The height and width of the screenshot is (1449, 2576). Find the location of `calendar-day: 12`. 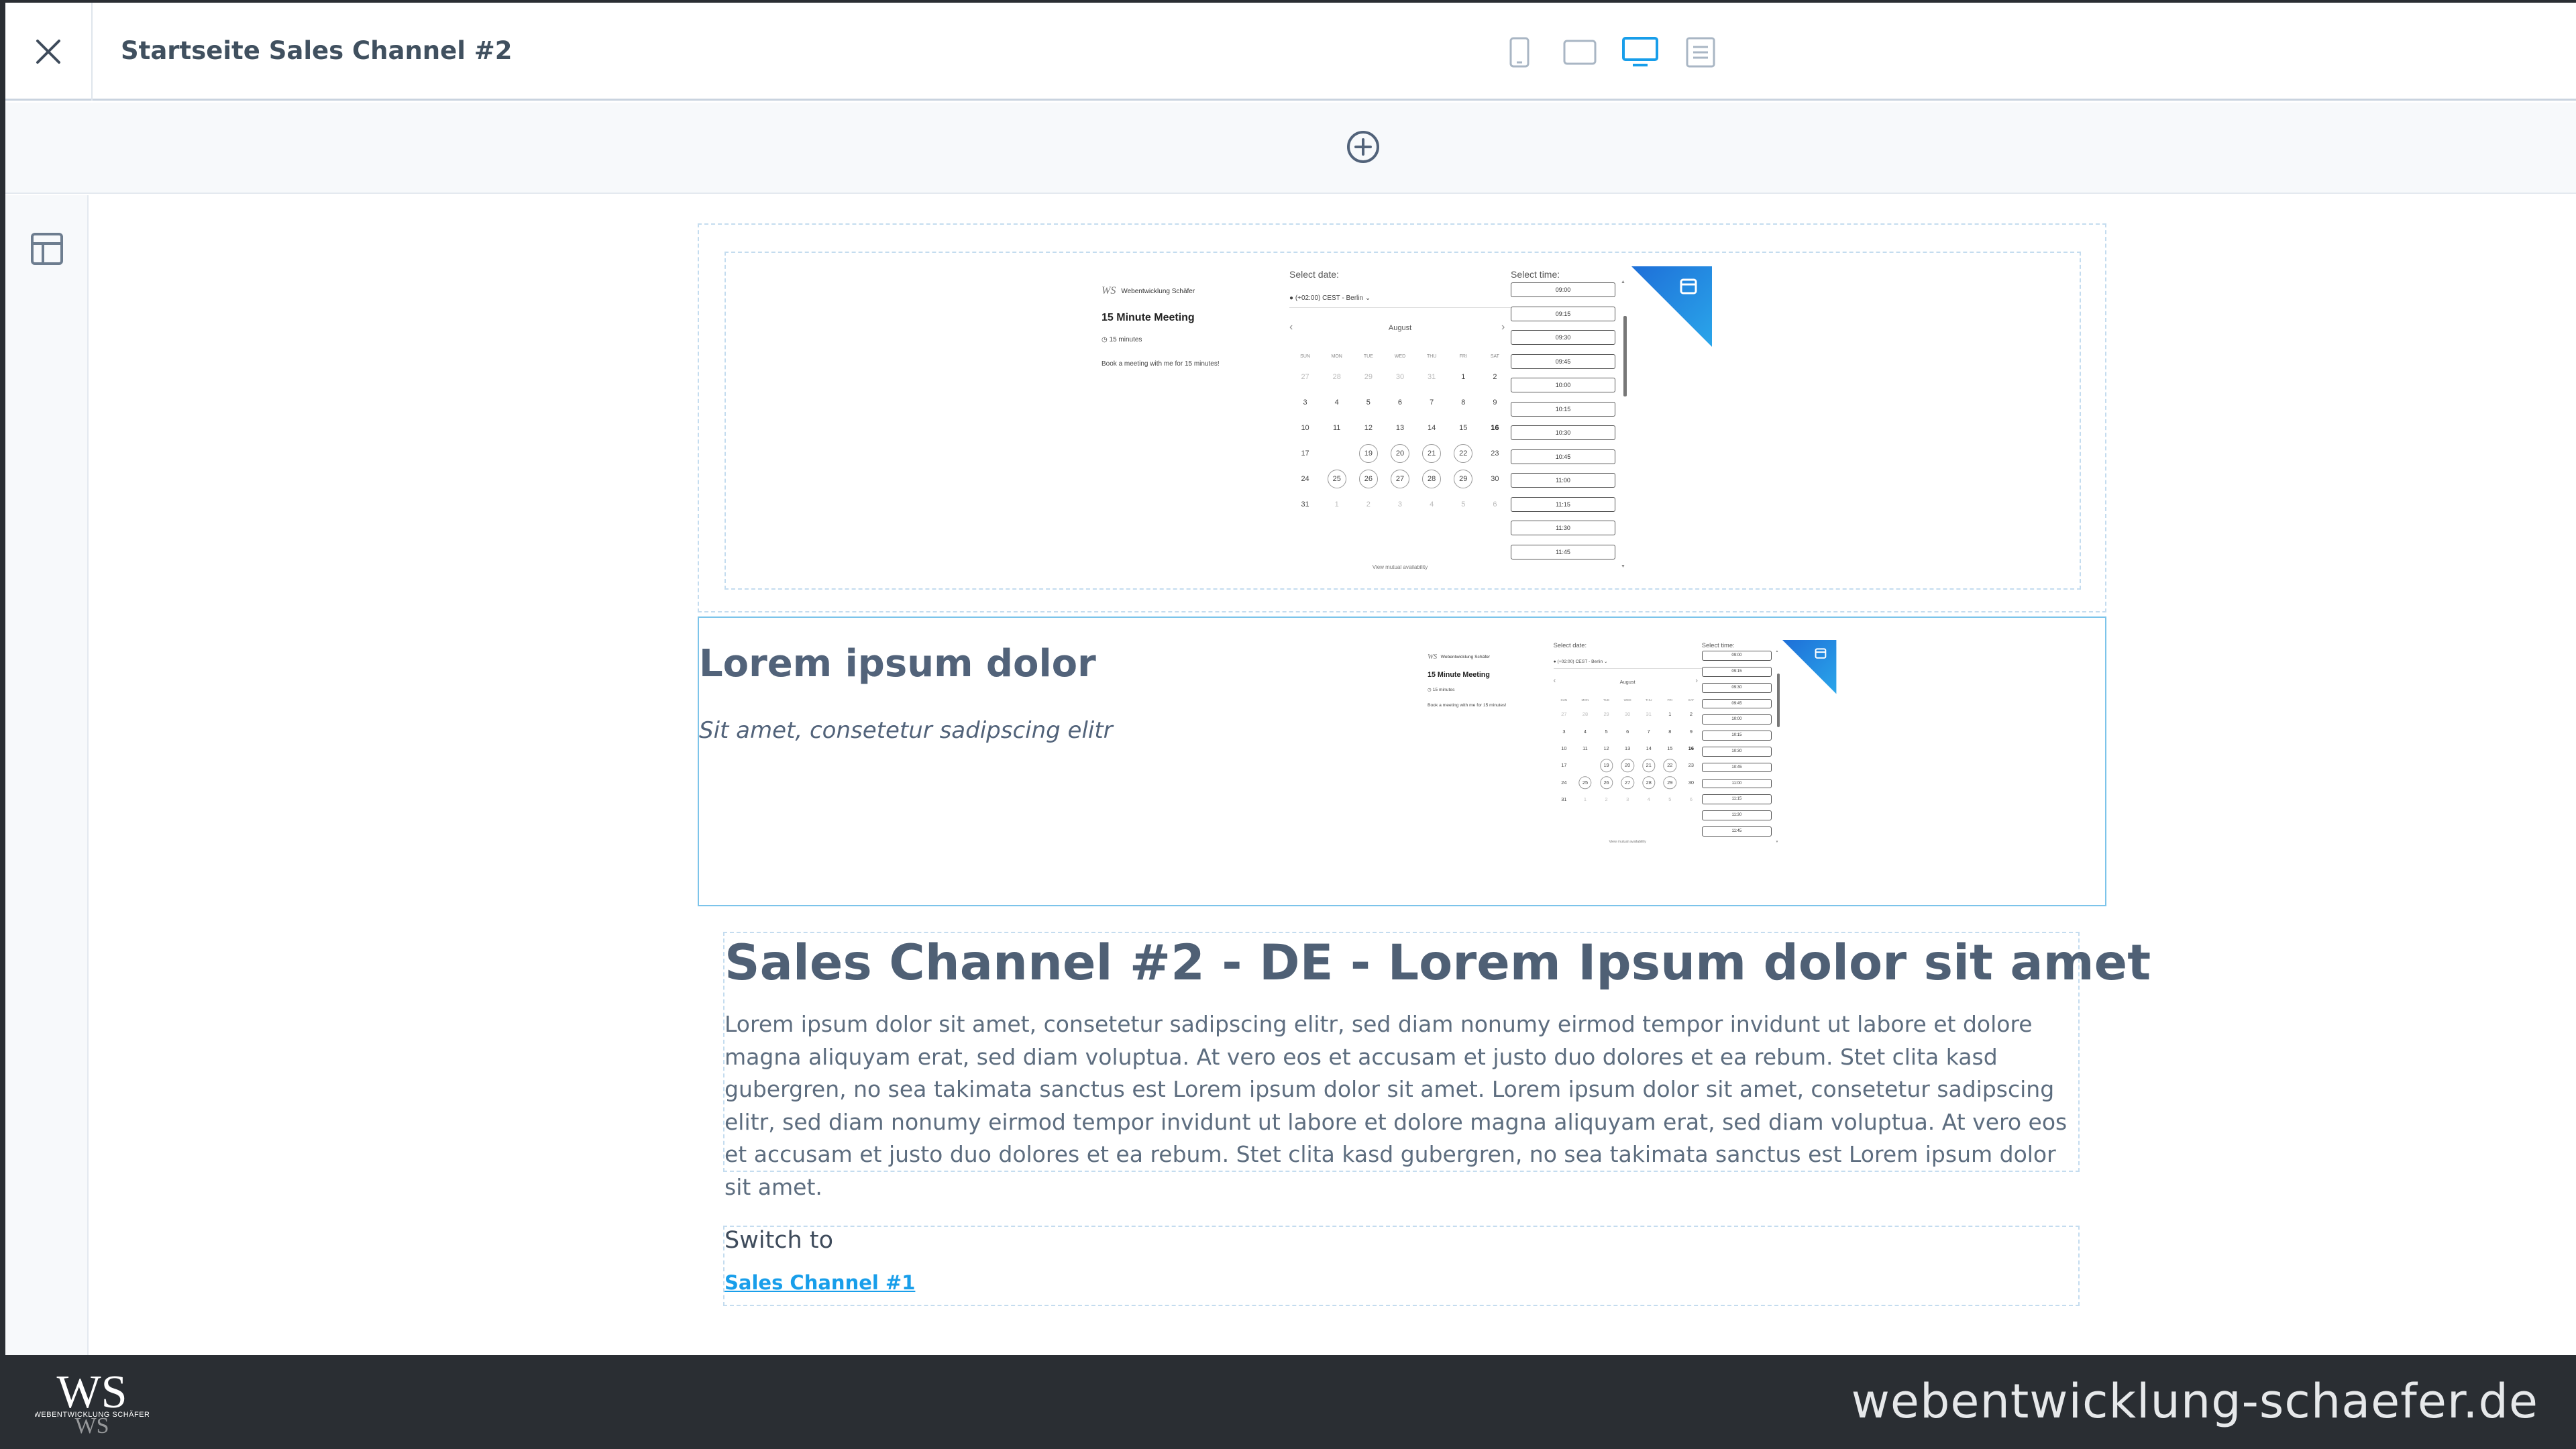

calendar-day: 12 is located at coordinates (1368, 428).